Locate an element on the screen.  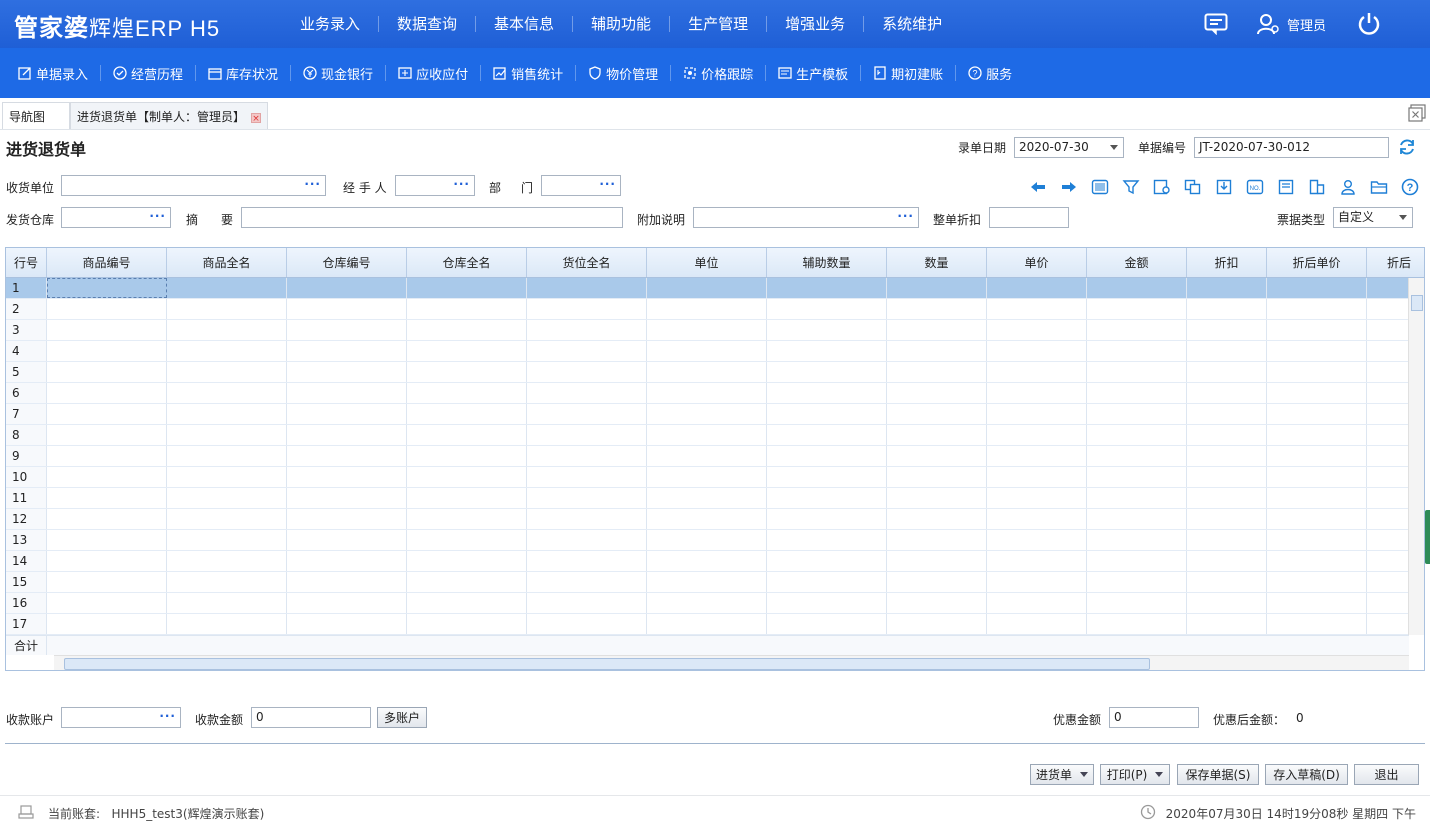
user-name: 管理员 is located at coordinates (1306, 24).